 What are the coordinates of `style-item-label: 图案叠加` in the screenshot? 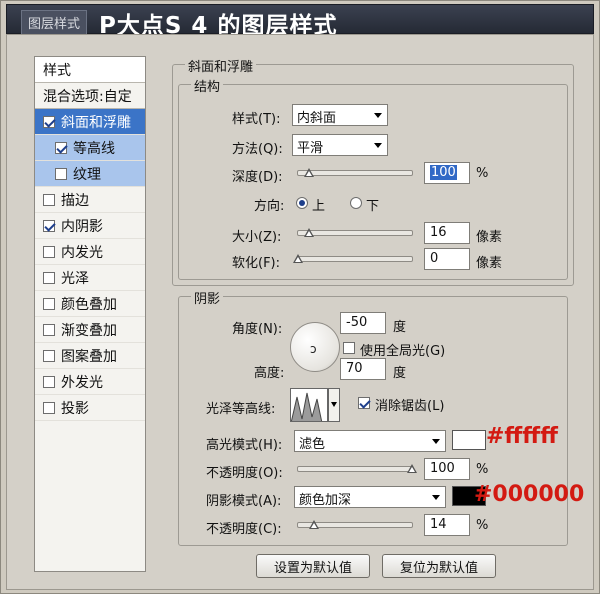 It's located at (89, 356).